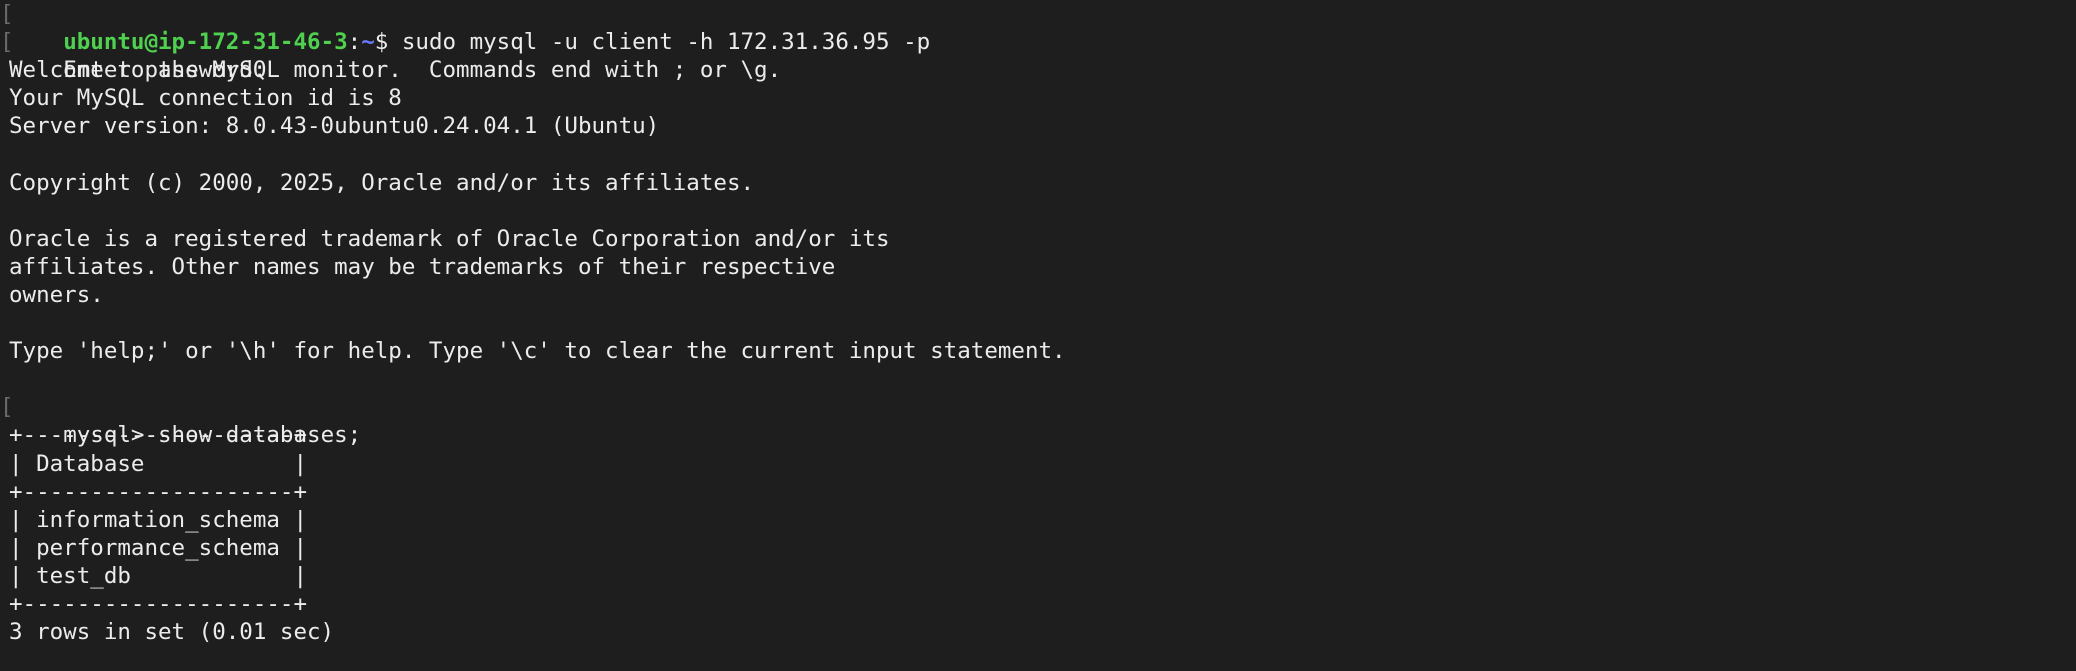  Describe the element at coordinates (1038, 55) in the screenshot. I see `enter-password-line: [Enter password:` at that location.